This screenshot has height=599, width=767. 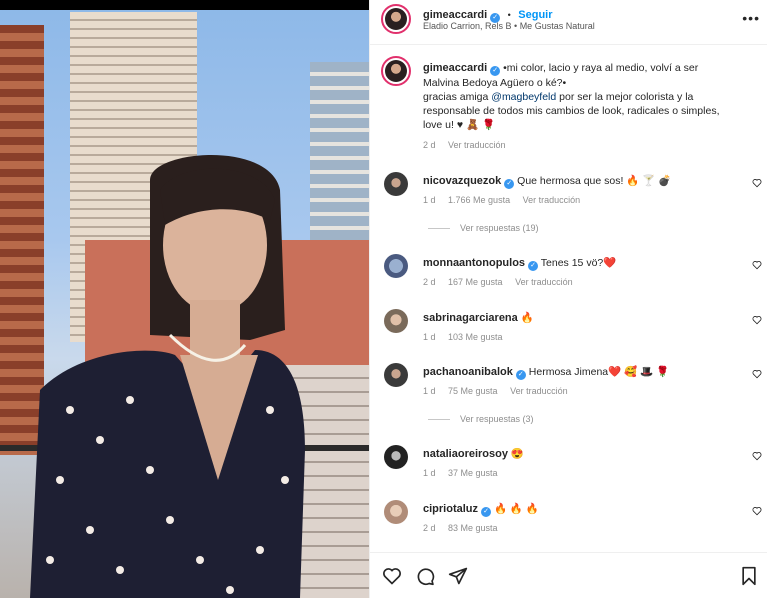 What do you see at coordinates (578, 263) in the screenshot?
I see `comment-body: Tenes 15 vö?❤️` at bounding box center [578, 263].